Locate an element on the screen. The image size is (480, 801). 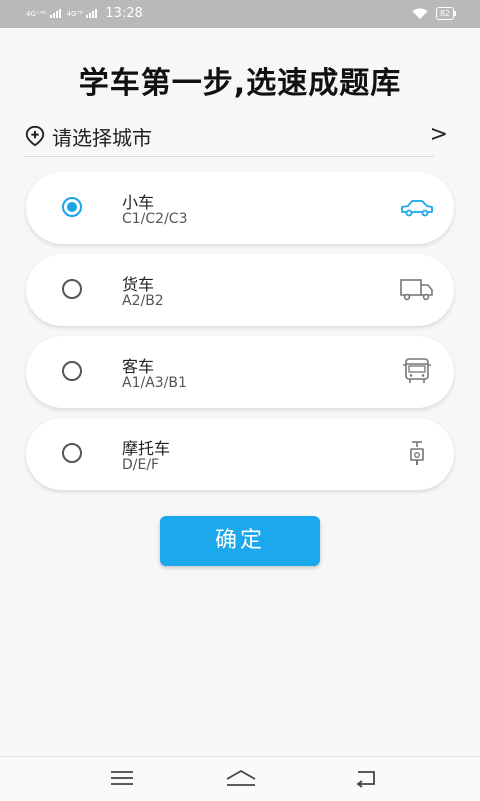
signal-label-1: 4G⁺ᴴᴰ is located at coordinates (36, 14).